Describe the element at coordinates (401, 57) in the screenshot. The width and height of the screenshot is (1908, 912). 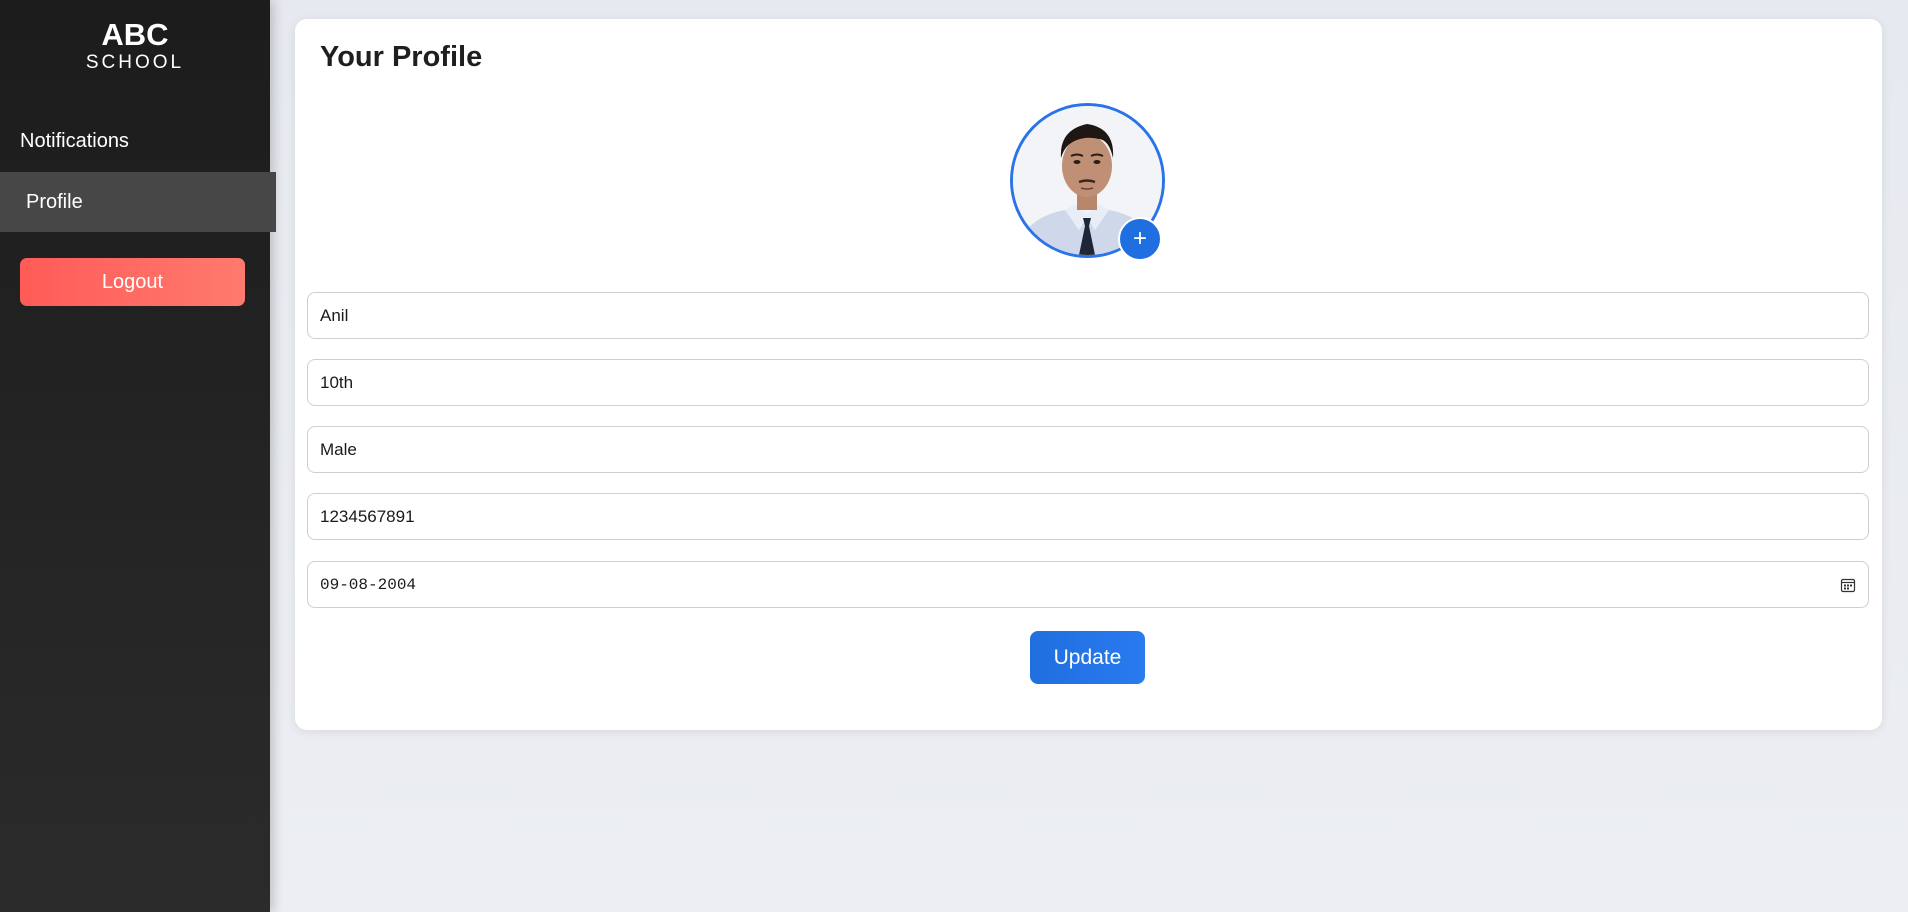
I see `page-title: Your Profile` at that location.